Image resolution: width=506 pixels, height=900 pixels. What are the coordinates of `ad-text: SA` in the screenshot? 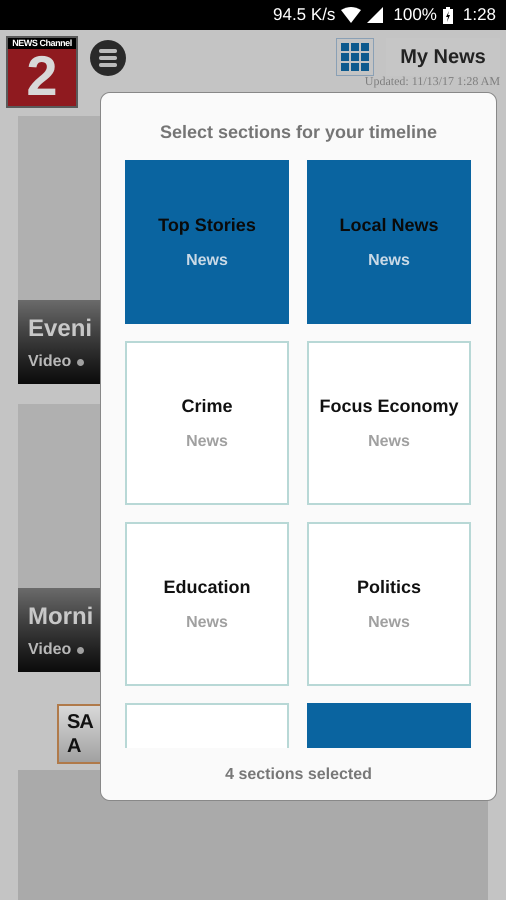 It's located at (80, 722).